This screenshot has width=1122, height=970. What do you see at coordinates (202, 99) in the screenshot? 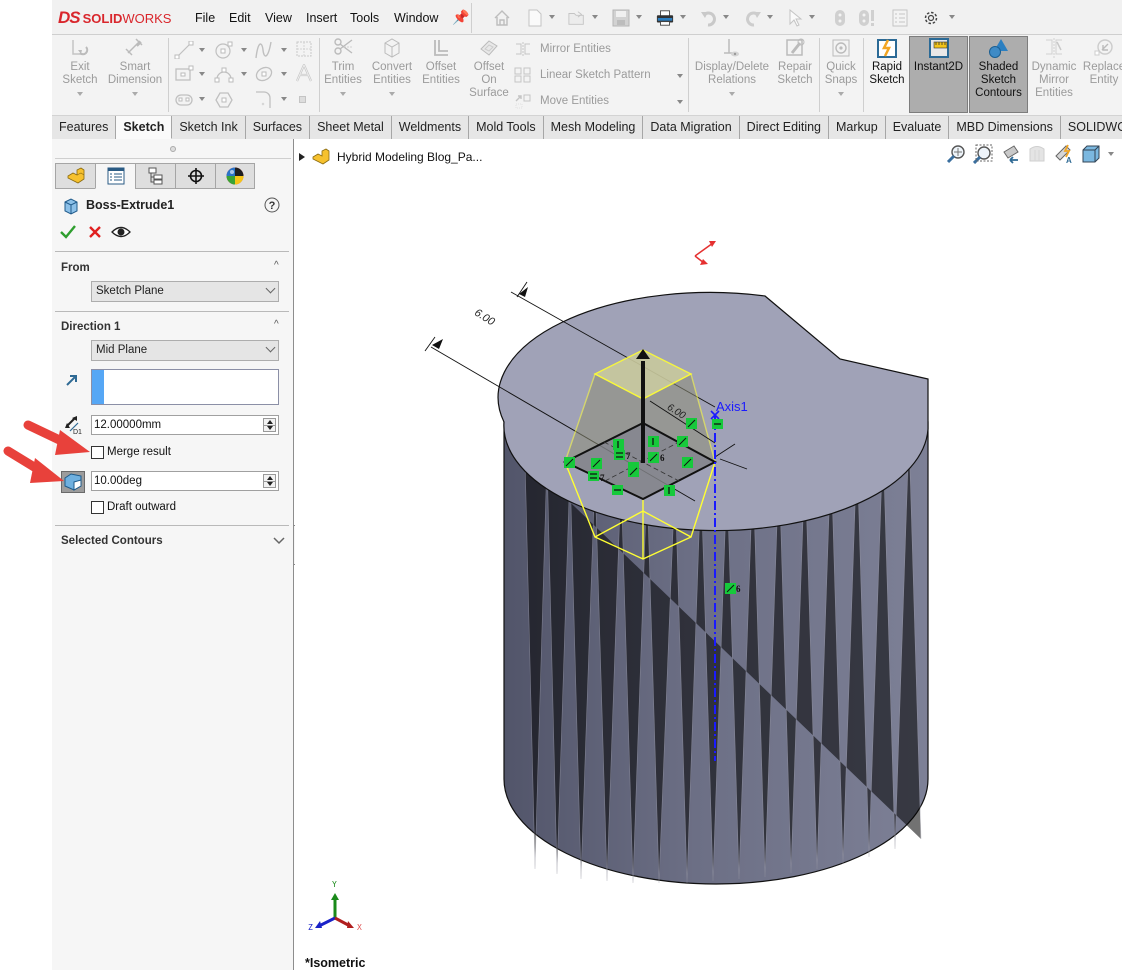
I see `slot-dropdown-icon` at bounding box center [202, 99].